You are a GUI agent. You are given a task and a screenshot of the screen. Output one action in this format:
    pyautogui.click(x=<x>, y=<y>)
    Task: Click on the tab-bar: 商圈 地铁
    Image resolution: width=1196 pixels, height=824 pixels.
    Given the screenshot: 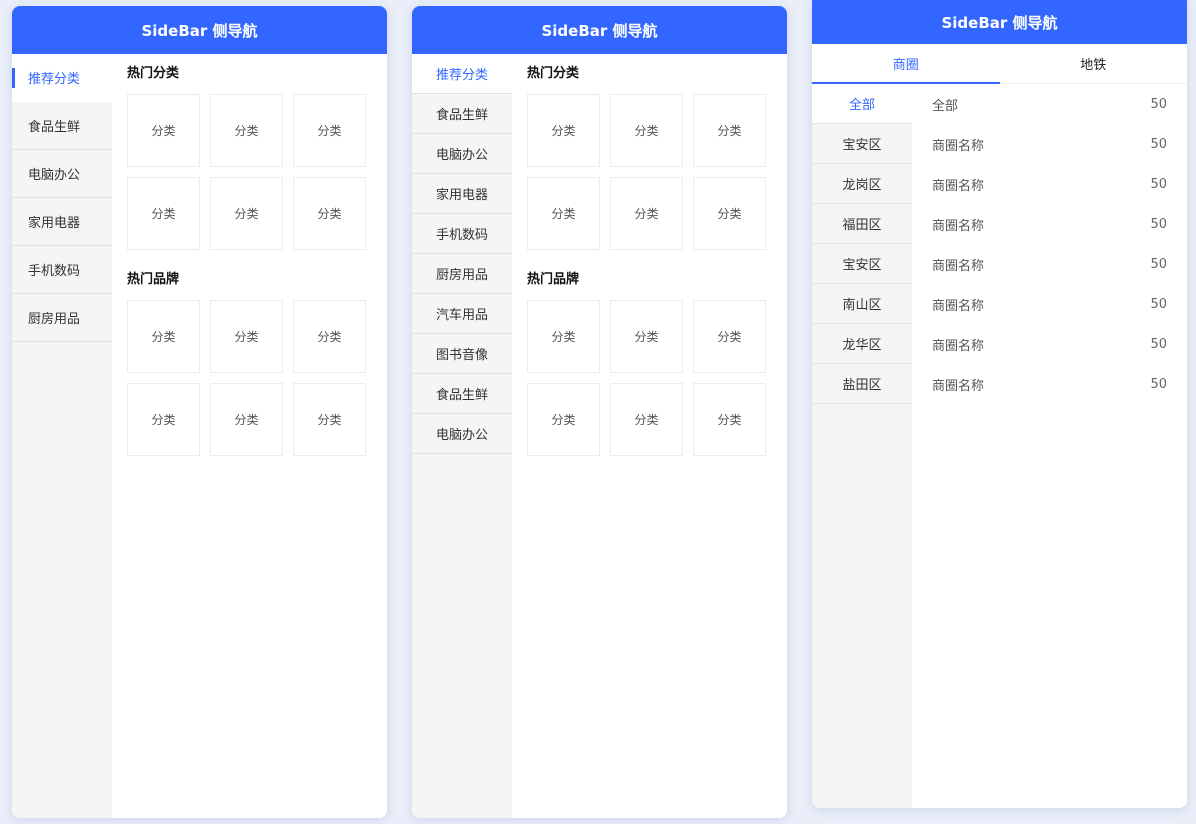 What is the action you would take?
    pyautogui.click(x=999, y=64)
    